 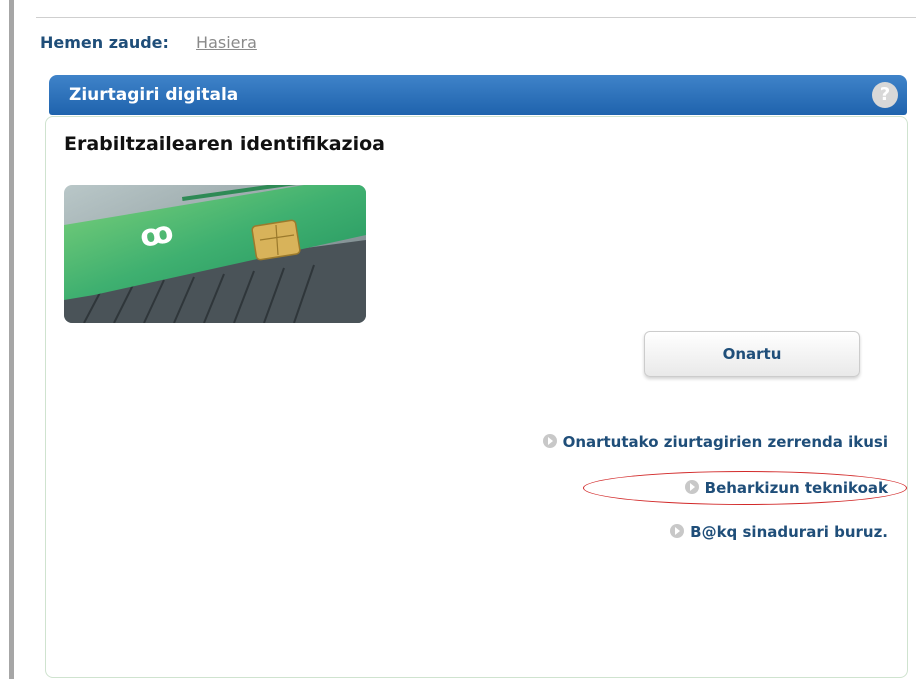 What do you see at coordinates (796, 488) in the screenshot?
I see `link-label: Beharkizun teknikoak` at bounding box center [796, 488].